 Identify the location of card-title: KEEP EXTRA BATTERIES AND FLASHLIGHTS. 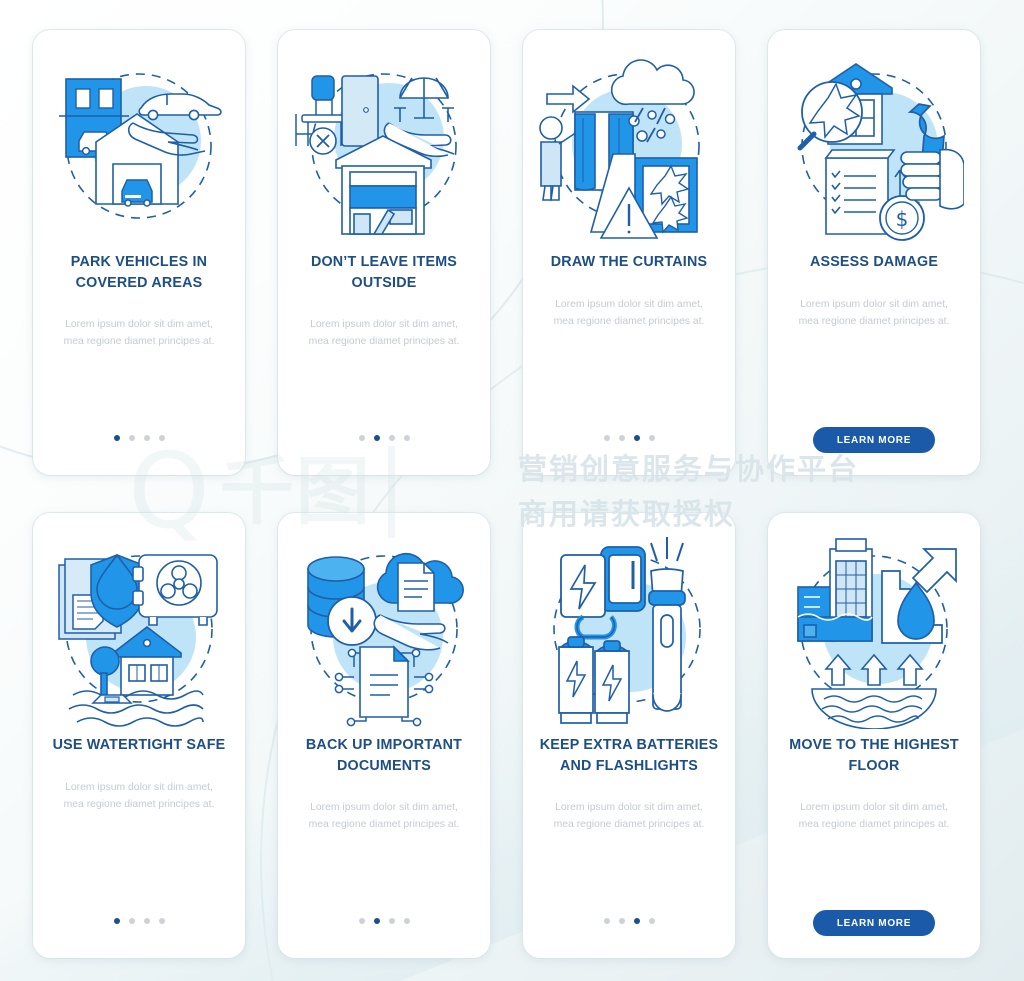
(629, 755).